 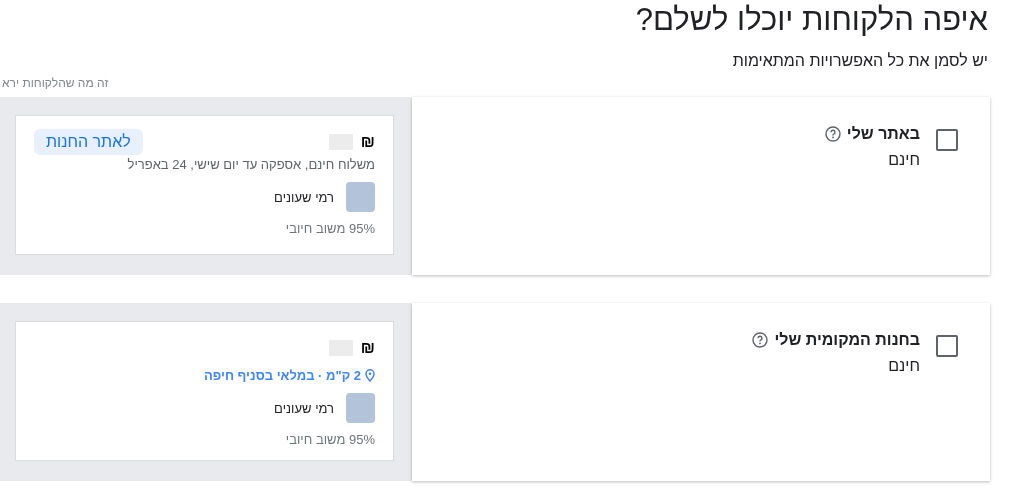 What do you see at coordinates (847, 340) in the screenshot?
I see `option-label: בחנות המקומית שלי` at bounding box center [847, 340].